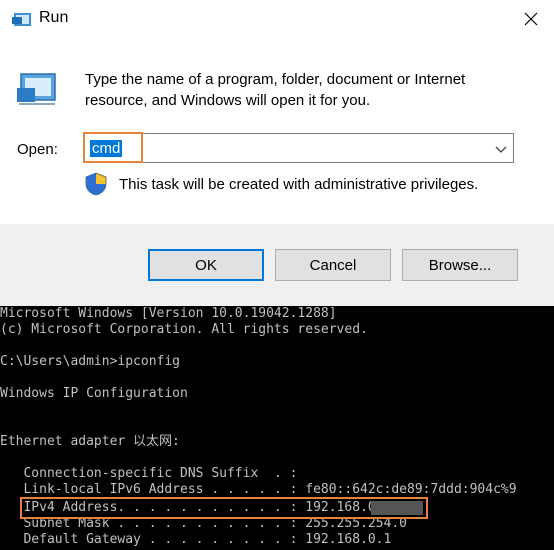  Describe the element at coordinates (96, 184) in the screenshot. I see `uac-shield-icon` at that location.